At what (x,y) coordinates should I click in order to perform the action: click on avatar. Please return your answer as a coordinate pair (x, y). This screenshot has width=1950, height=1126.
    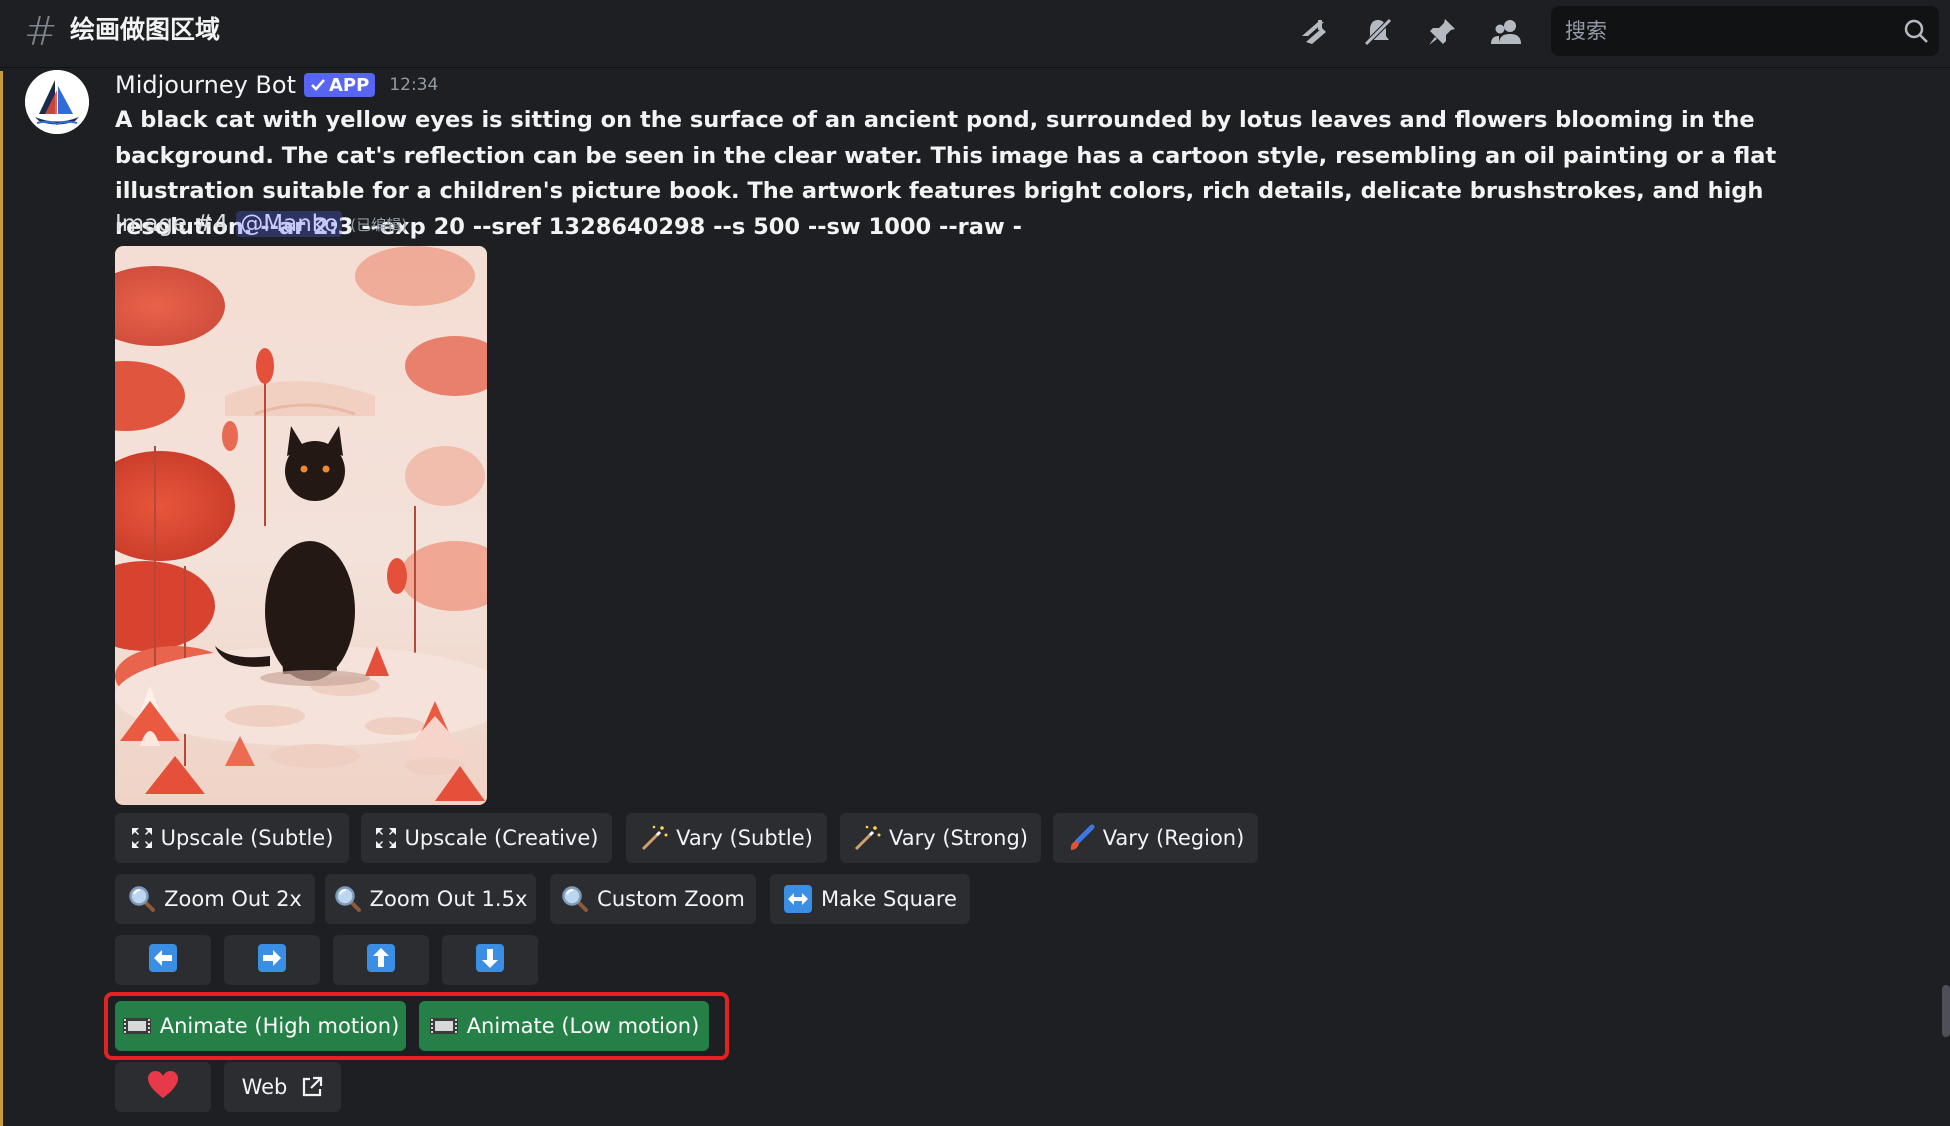
    Looking at the image, I should click on (57, 102).